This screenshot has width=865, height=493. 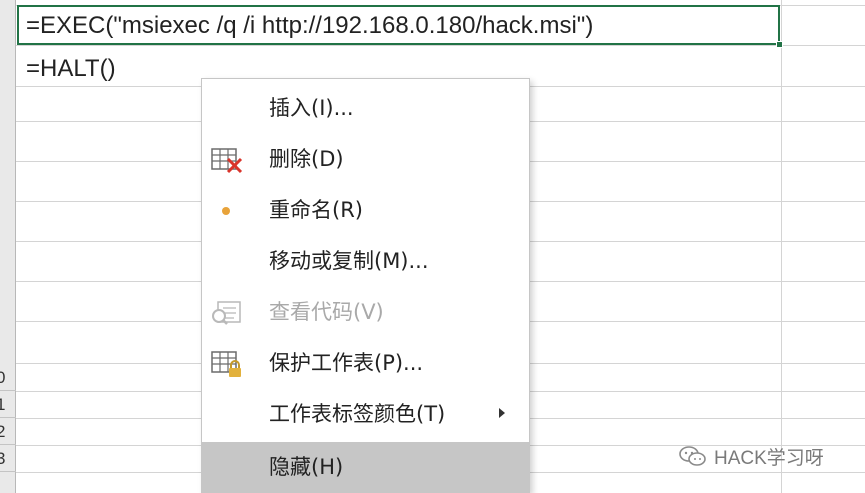 I want to click on watermark: HACK学习呀, so click(x=751, y=456).